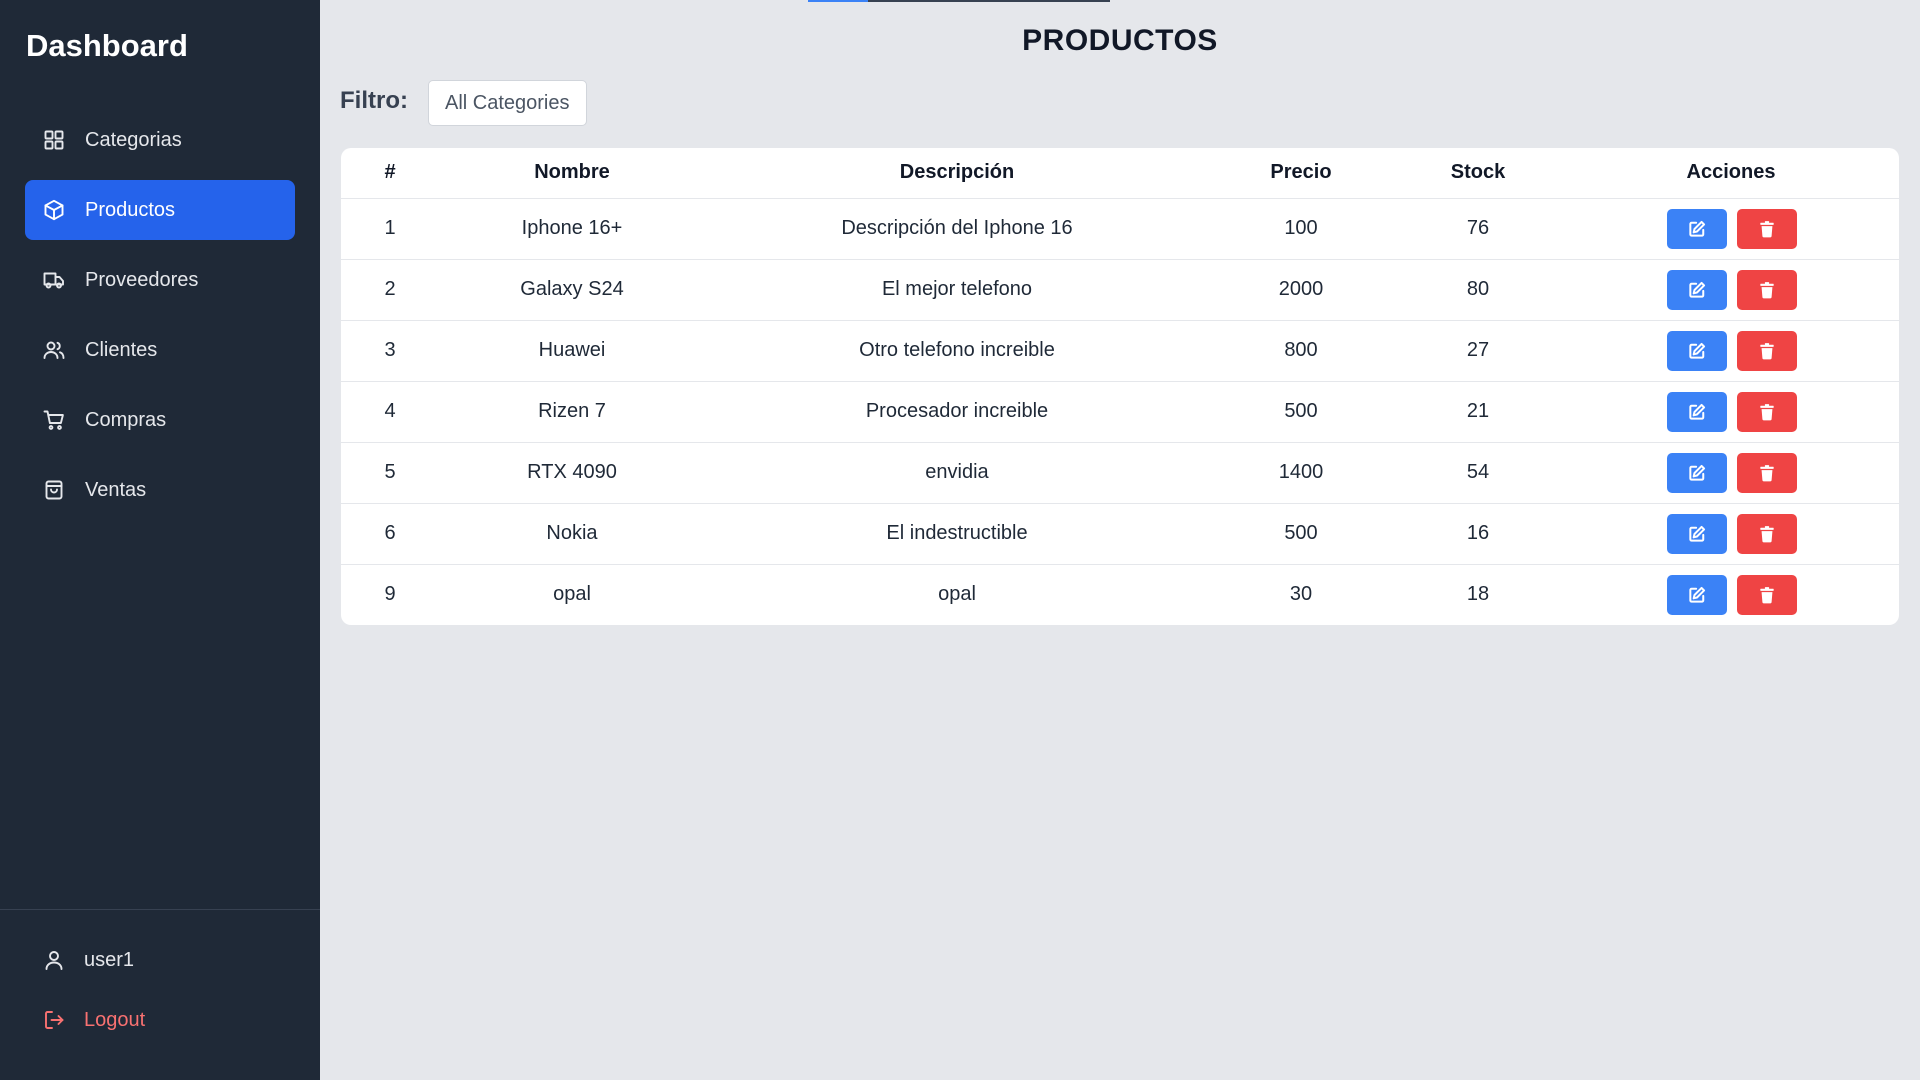  I want to click on cell-descripcion: envidia, so click(957, 473).